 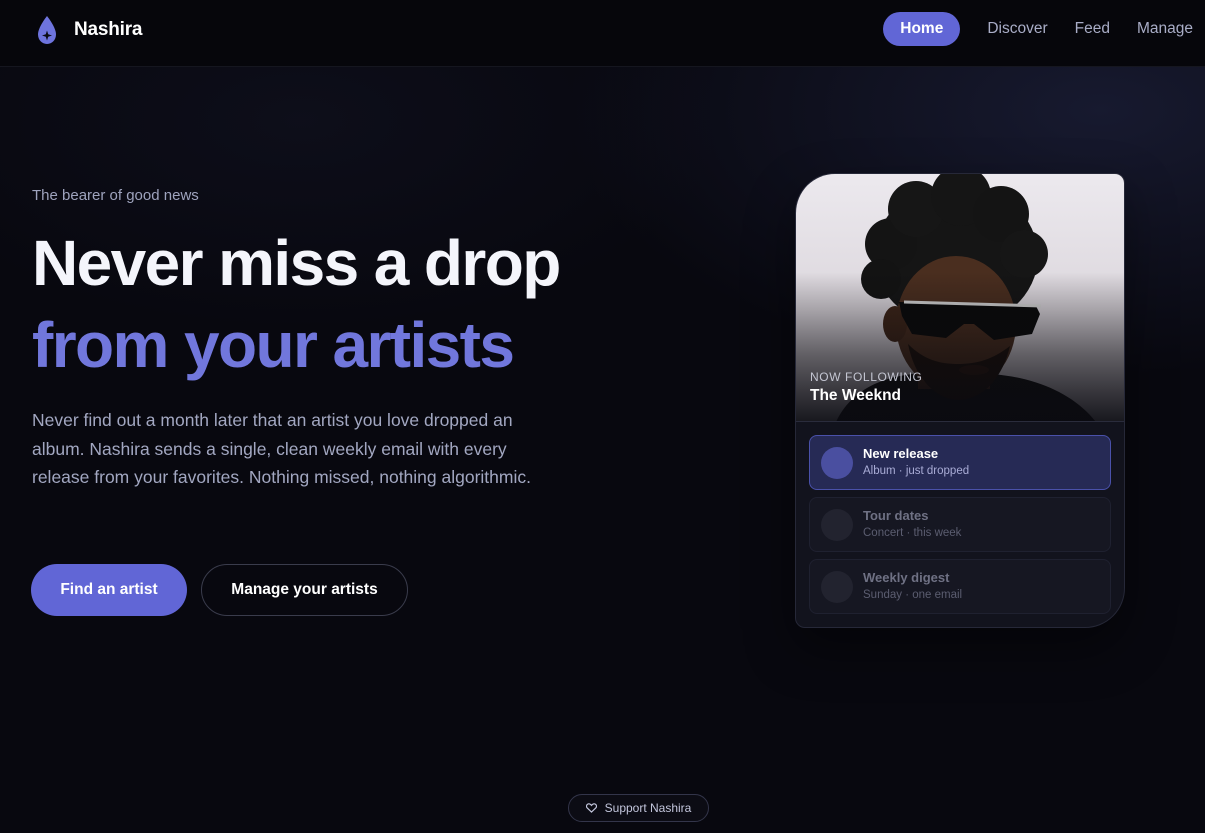 What do you see at coordinates (866, 377) in the screenshot?
I see `now-following-label: NOW FOLLOWING` at bounding box center [866, 377].